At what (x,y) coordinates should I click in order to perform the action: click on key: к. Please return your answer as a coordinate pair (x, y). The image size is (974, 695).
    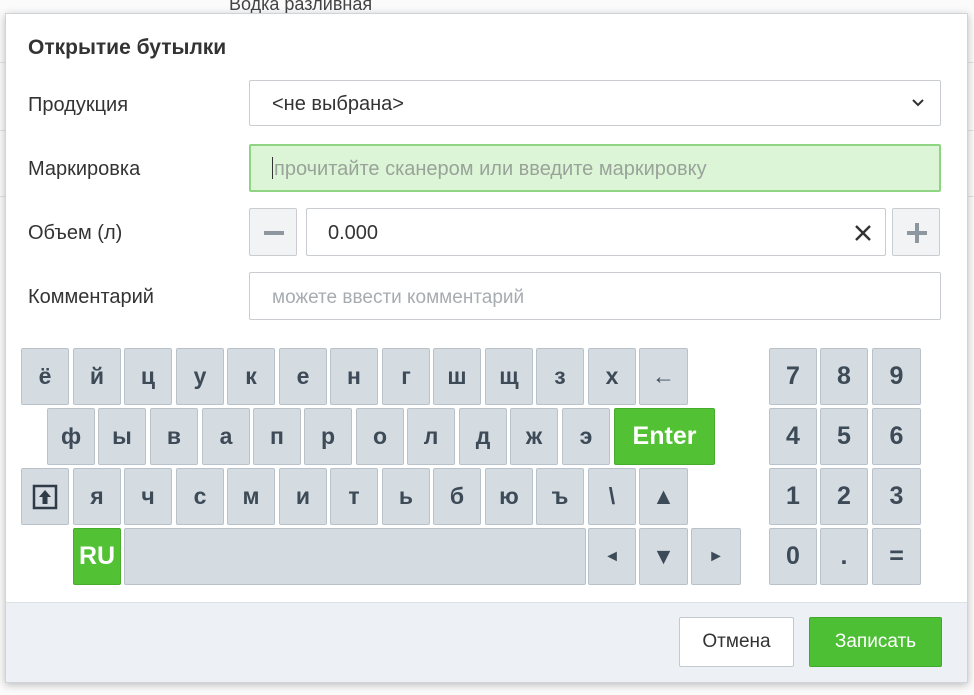
    Looking at the image, I should click on (251, 376).